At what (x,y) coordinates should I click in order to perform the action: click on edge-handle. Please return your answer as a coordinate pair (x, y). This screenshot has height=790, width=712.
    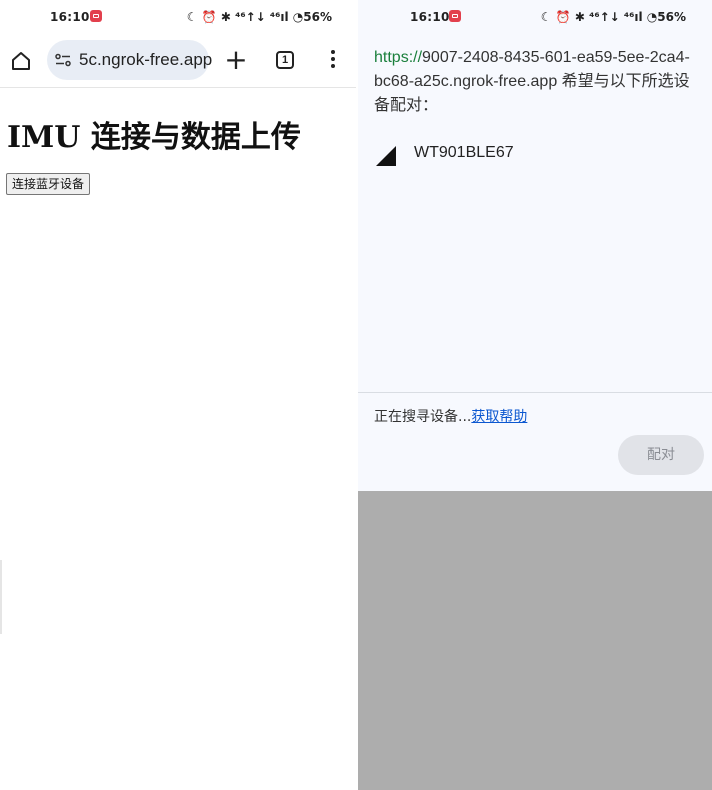
    Looking at the image, I should click on (1, 597).